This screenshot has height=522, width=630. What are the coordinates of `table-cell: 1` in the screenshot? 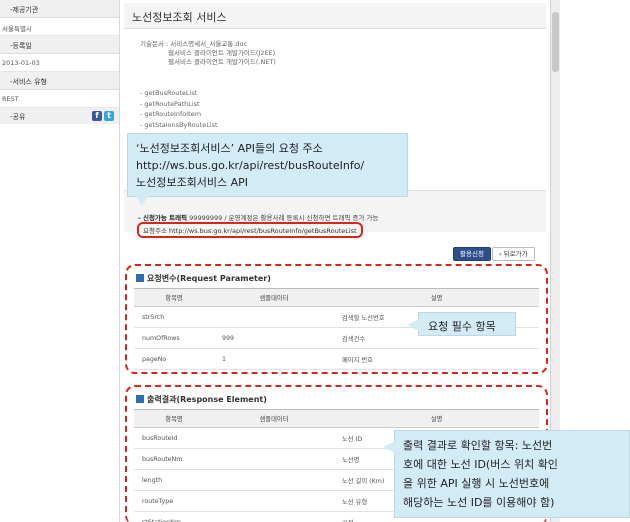 It's located at (274, 359).